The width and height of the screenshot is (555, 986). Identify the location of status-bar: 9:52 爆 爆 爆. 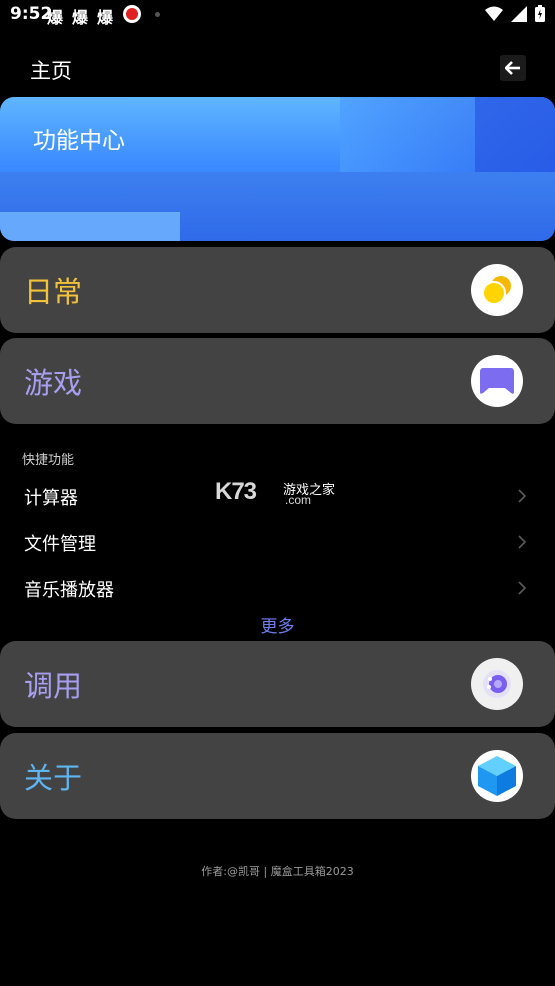
(277, 15).